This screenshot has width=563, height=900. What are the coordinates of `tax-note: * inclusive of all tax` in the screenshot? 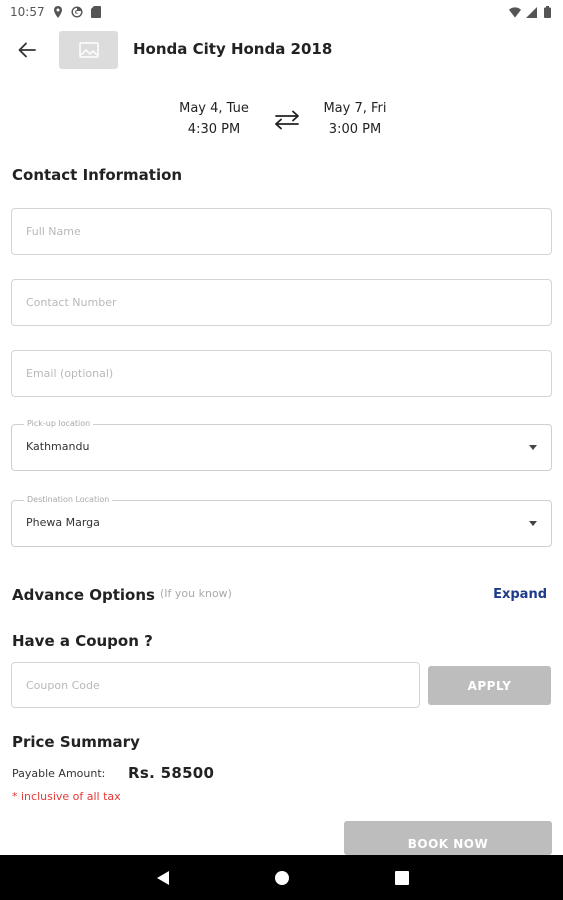 It's located at (66, 796).